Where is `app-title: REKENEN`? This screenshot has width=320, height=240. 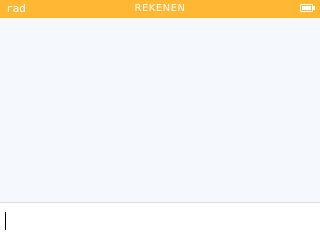
app-title: REKENEN is located at coordinates (160, 8).